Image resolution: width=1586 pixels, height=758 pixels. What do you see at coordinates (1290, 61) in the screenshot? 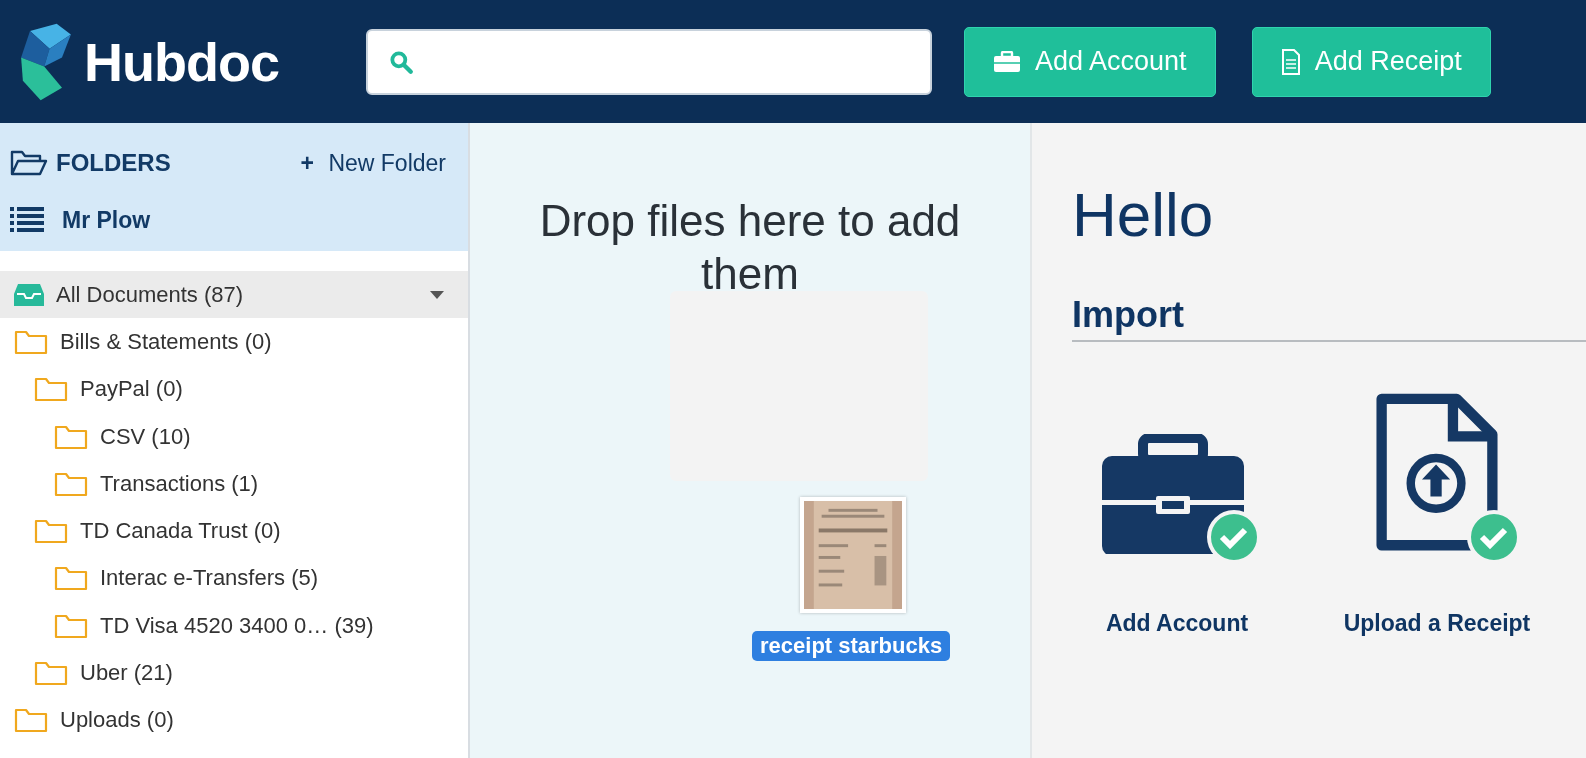
I see `document-icon` at bounding box center [1290, 61].